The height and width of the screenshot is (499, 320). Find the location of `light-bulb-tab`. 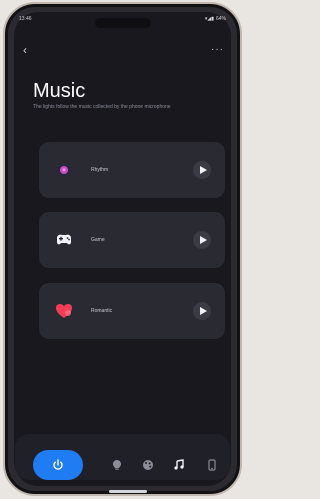

light-bulb-tab is located at coordinates (117, 465).